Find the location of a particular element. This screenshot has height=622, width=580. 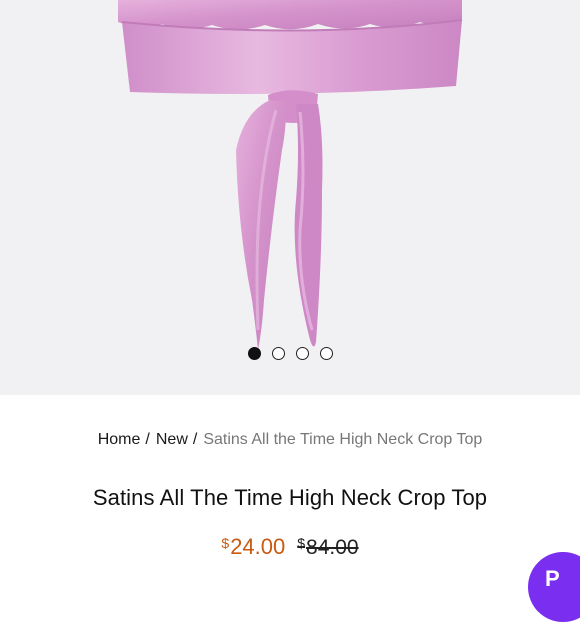

breadcrumb-link-home: Home is located at coordinates (119, 439).